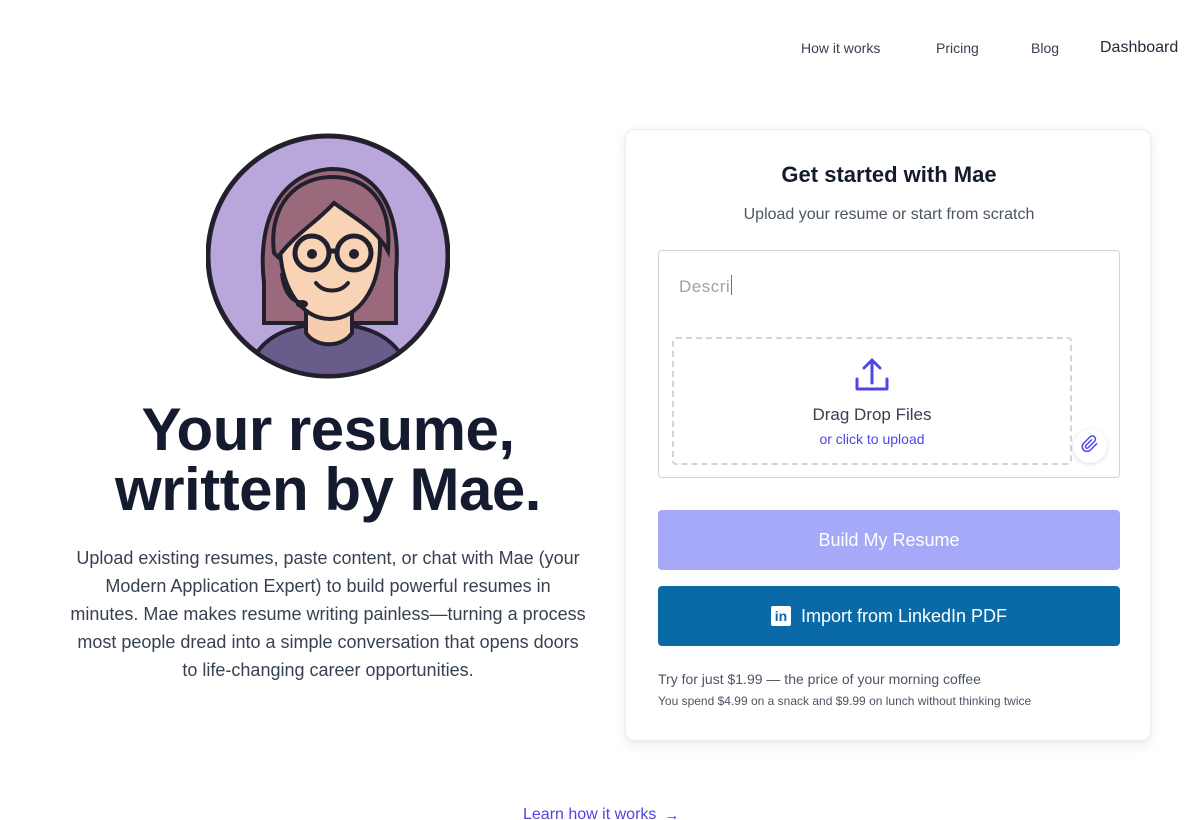 The height and width of the screenshot is (820, 1200). I want to click on import-linkedin-button: in Import from LinkedIn PDF, so click(889, 616).